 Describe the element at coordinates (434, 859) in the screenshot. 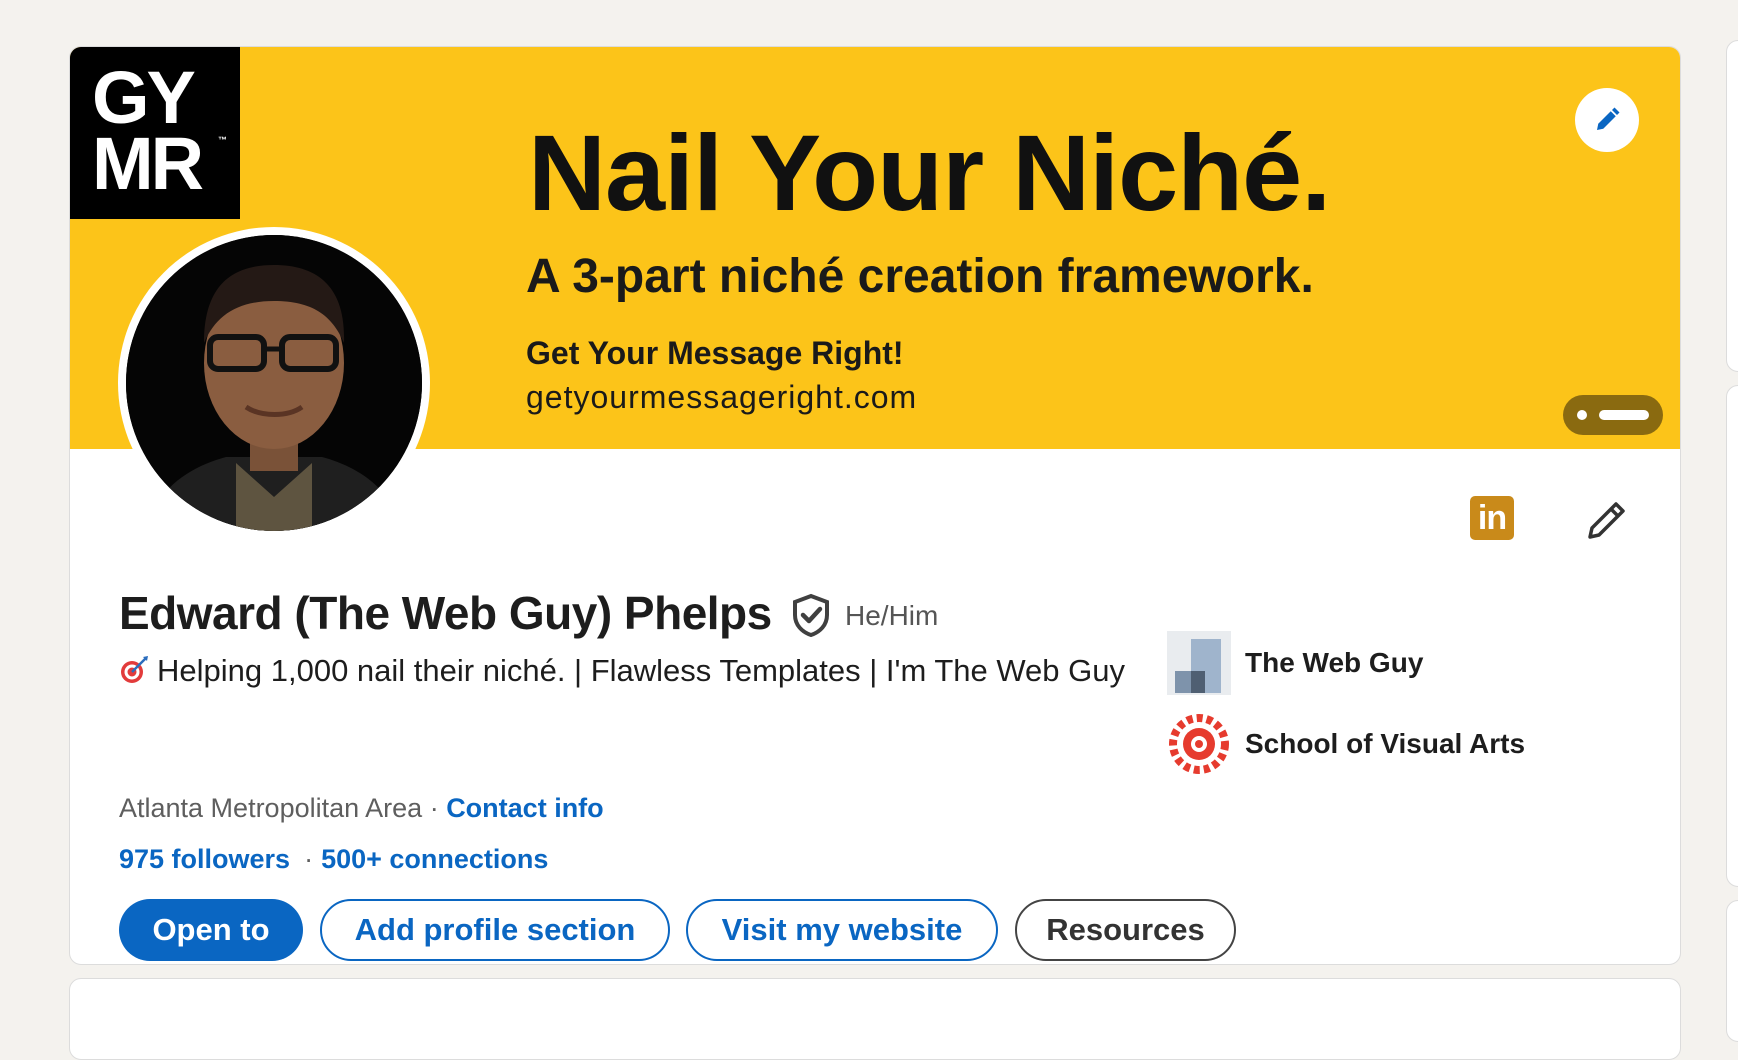

I see `connections-link: 500+ connections` at that location.